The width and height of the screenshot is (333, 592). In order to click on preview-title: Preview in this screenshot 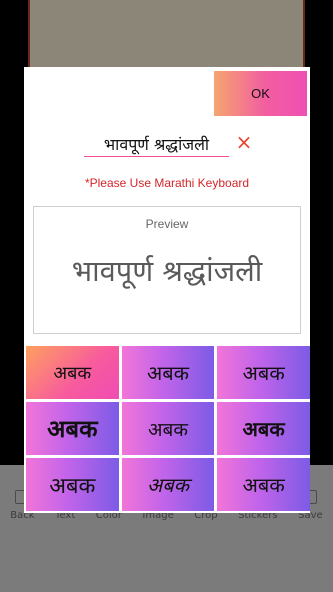, I will do `click(167, 224)`.